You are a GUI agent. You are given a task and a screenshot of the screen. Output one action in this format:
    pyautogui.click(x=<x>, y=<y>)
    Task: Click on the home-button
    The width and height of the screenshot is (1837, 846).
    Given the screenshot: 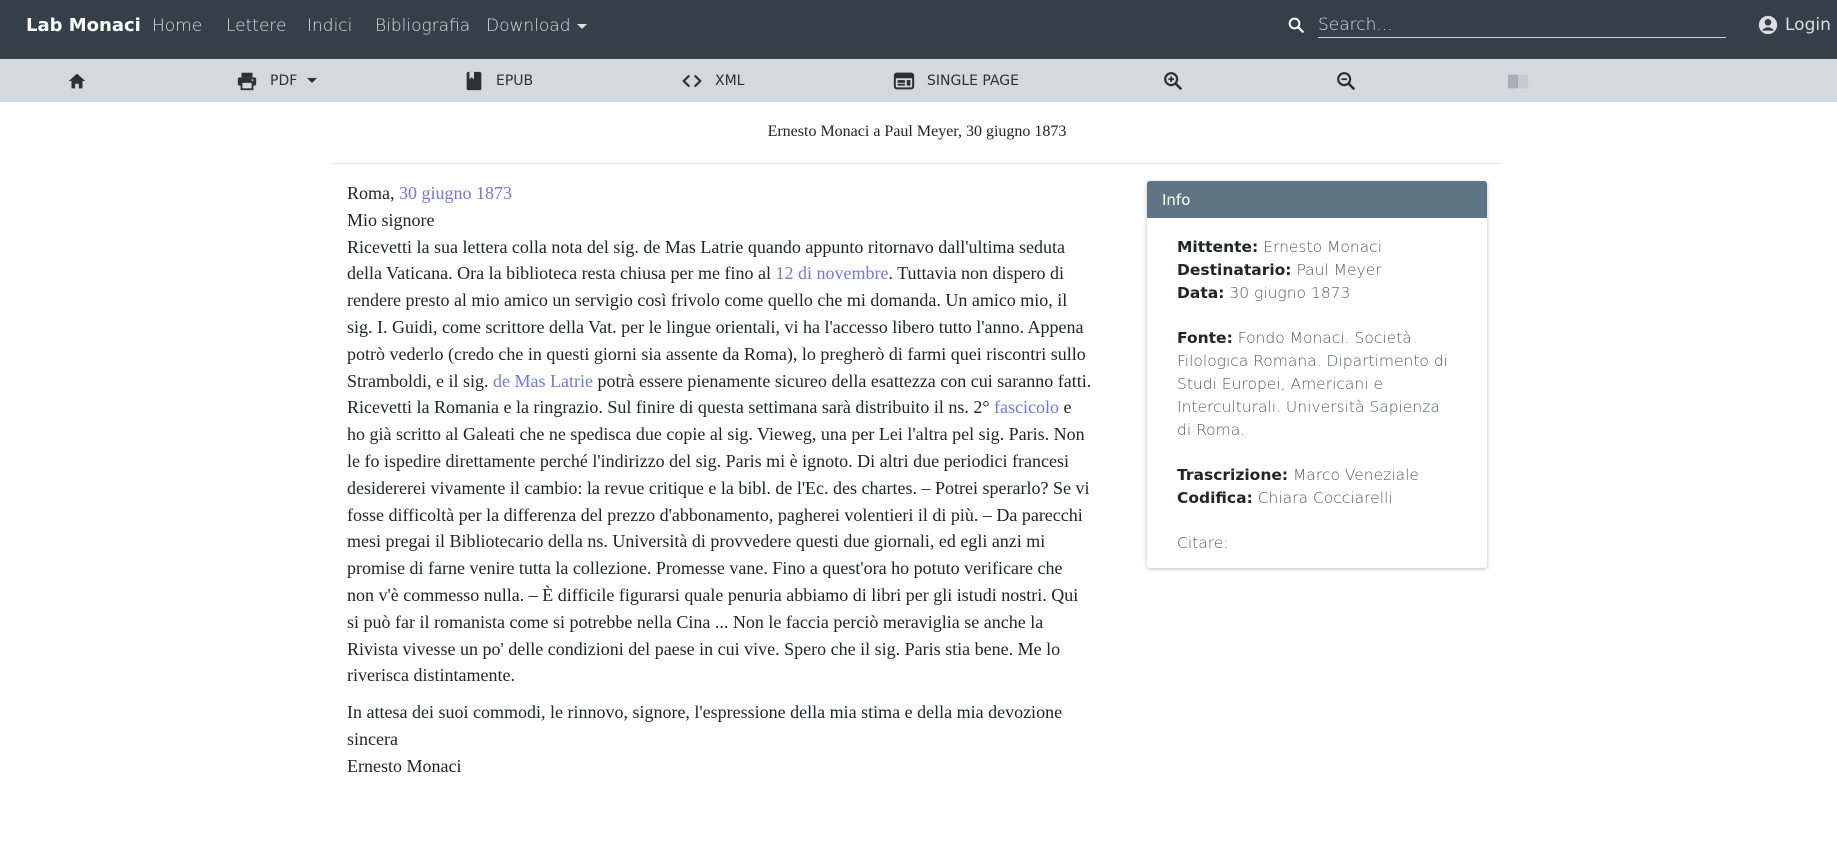 What is the action you would take?
    pyautogui.click(x=83, y=80)
    